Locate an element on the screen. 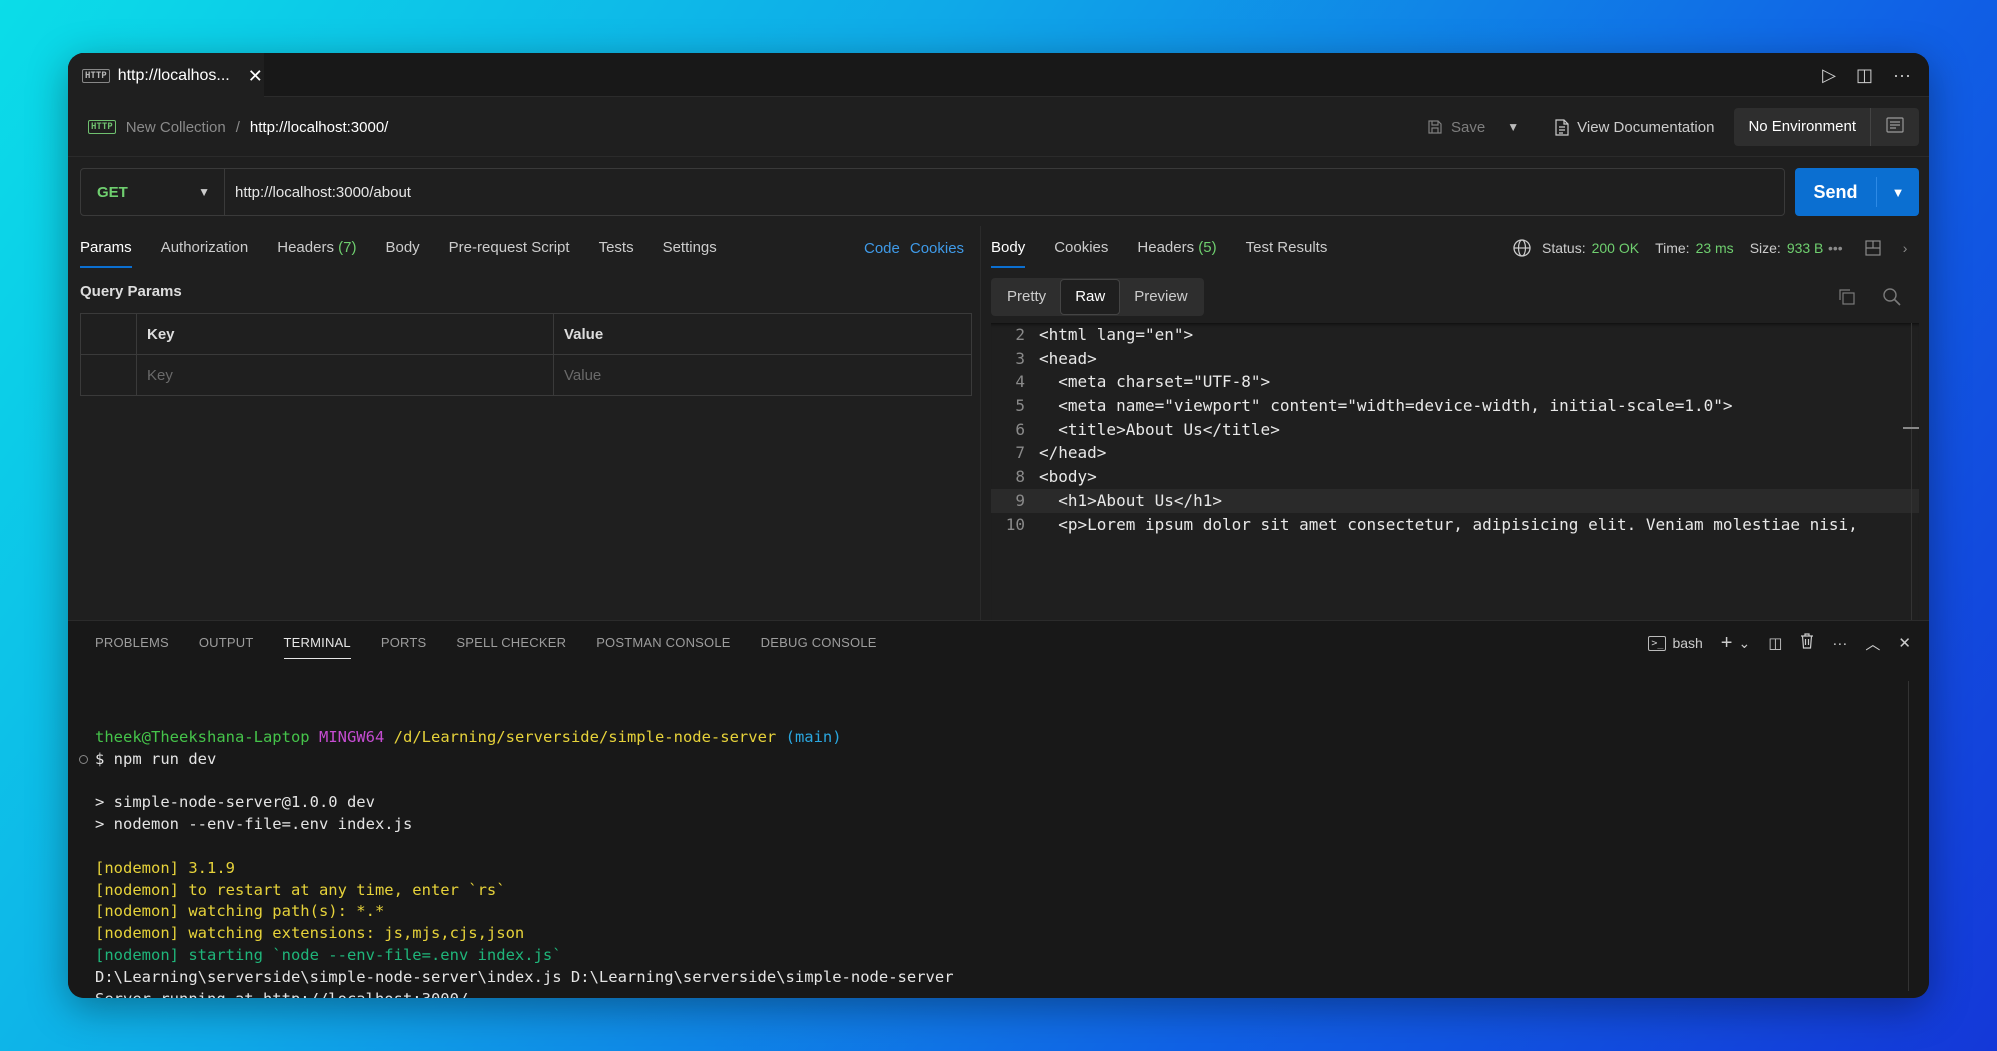 Image resolution: width=1997 pixels, height=1051 pixels. terminal-shell-selector: >_ bash is located at coordinates (1675, 643).